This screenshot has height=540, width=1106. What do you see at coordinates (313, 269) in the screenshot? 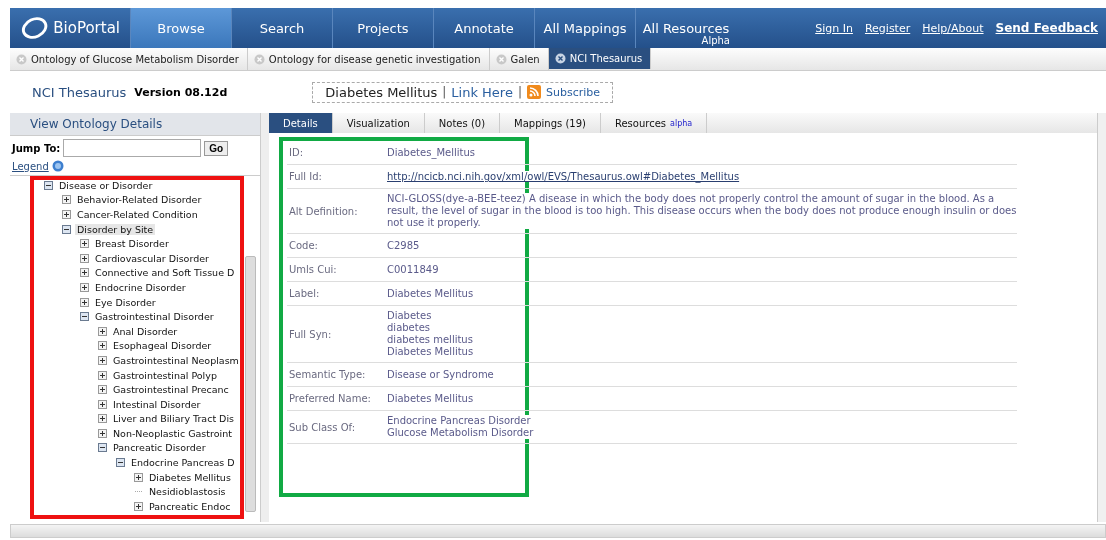
I see `property-label: Umls Cui:` at bounding box center [313, 269].